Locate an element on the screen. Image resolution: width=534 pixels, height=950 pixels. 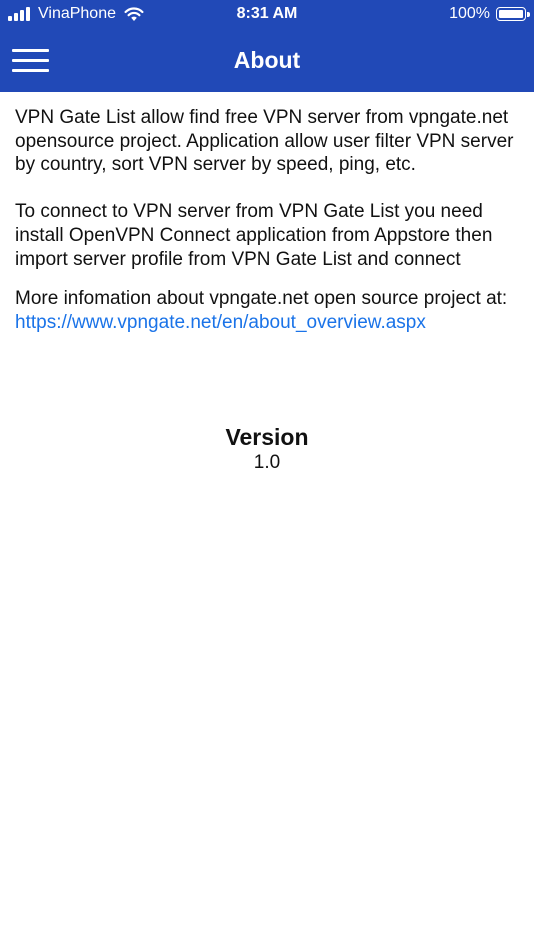
page-title: About is located at coordinates (267, 60).